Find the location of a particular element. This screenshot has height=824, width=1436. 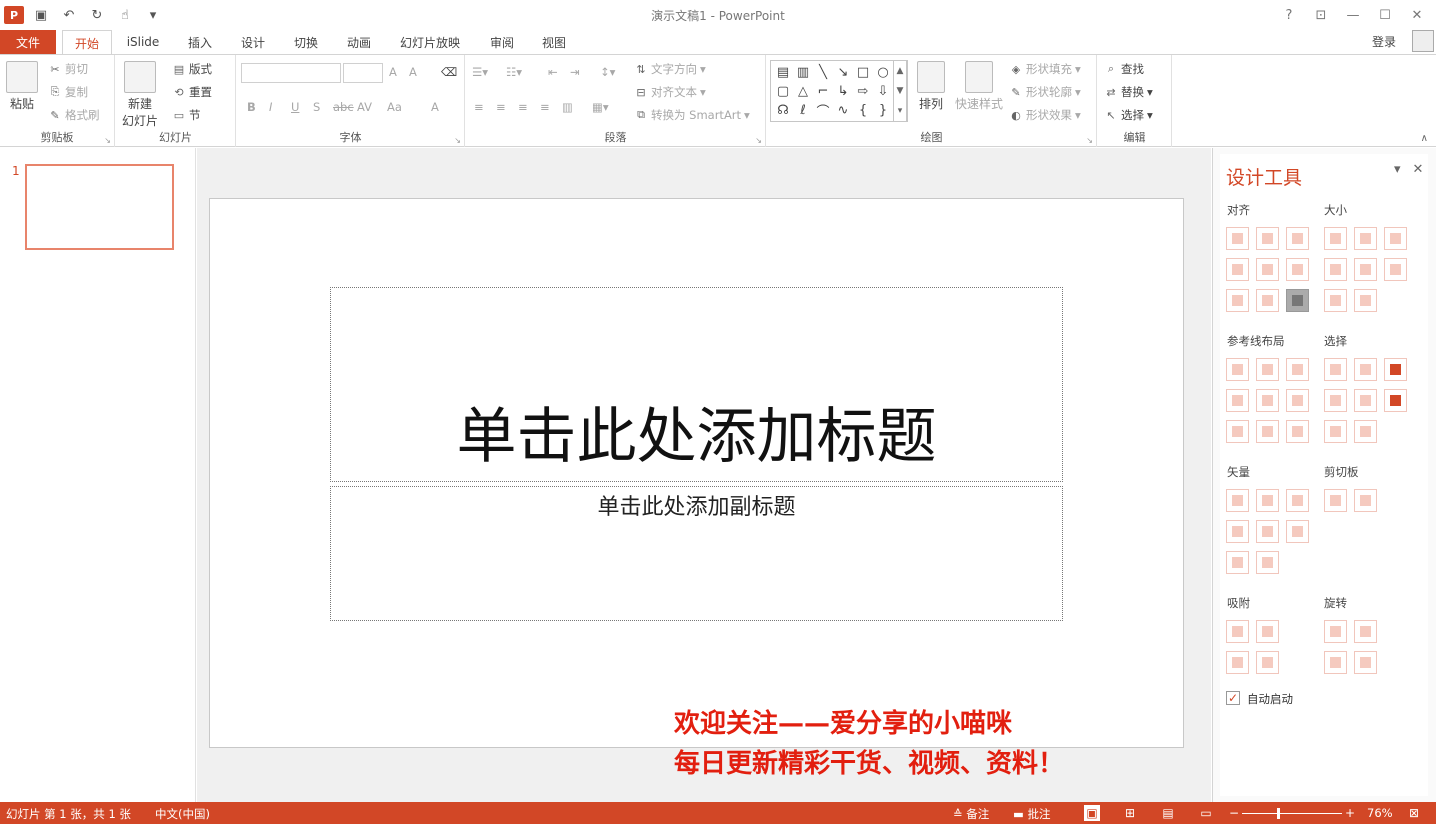

align-top-tool is located at coordinates (1237, 269).